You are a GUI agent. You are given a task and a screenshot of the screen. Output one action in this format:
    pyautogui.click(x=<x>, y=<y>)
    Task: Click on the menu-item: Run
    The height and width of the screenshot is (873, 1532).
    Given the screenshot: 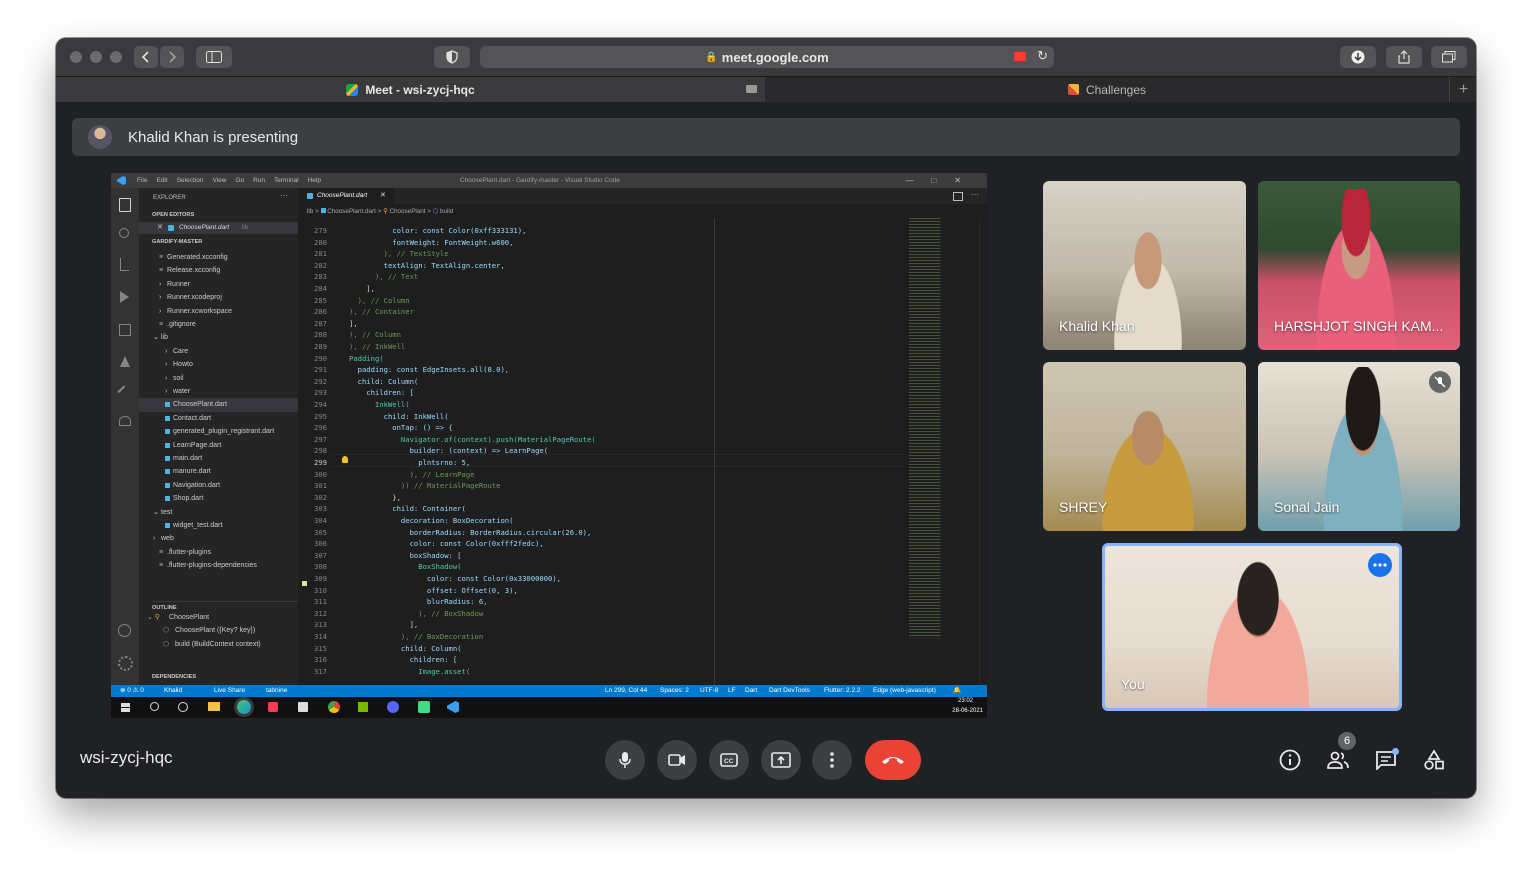 What is the action you would take?
    pyautogui.click(x=259, y=180)
    